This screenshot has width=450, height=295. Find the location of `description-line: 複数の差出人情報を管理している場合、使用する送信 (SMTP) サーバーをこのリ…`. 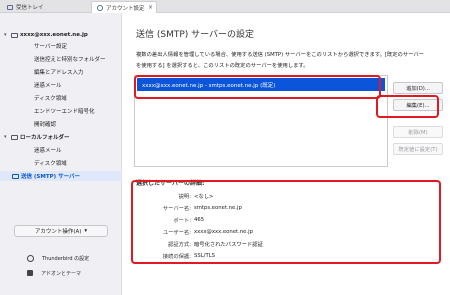

description-line: 複数の差出人情報を管理している場合、使用する送信 (SMTP) サーバーをこのリ… is located at coordinates (280, 55).